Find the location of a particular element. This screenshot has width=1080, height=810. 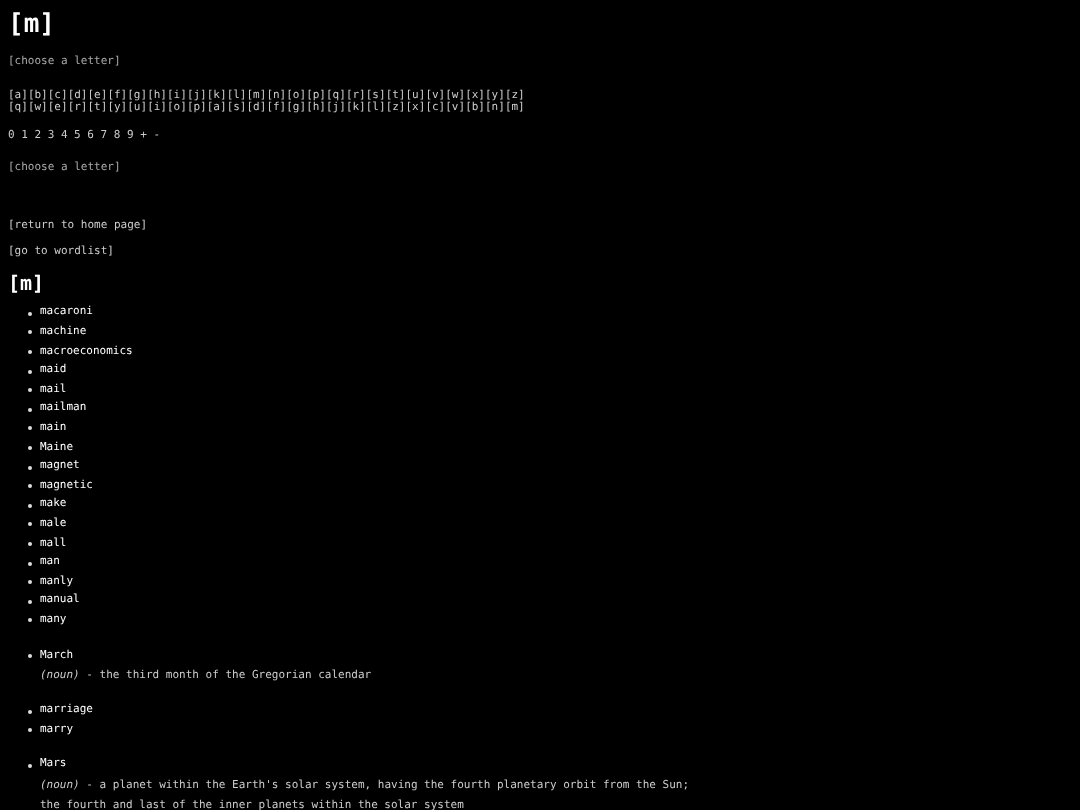

section-heading: [m] is located at coordinates (26, 286).